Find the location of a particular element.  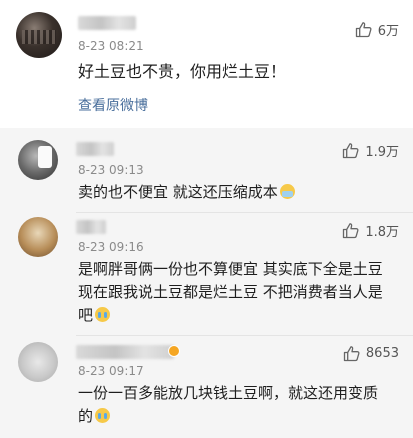

like-count: 1.8万 is located at coordinates (382, 232).